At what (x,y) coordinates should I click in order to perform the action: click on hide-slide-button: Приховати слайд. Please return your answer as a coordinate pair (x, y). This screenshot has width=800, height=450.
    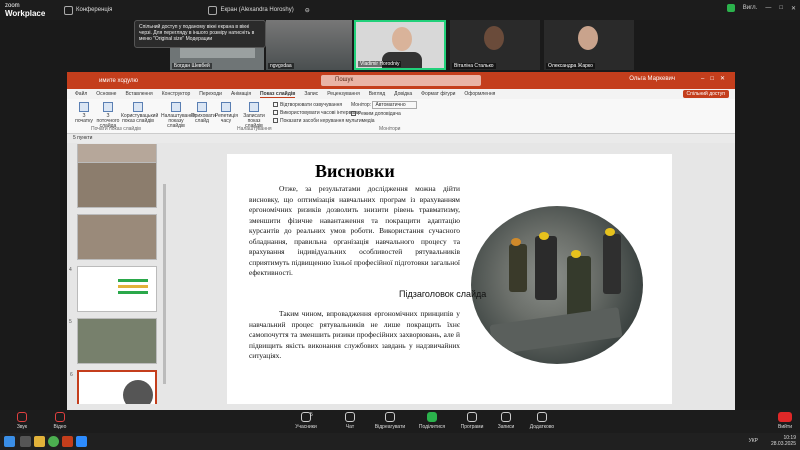
    Looking at the image, I should click on (203, 113).